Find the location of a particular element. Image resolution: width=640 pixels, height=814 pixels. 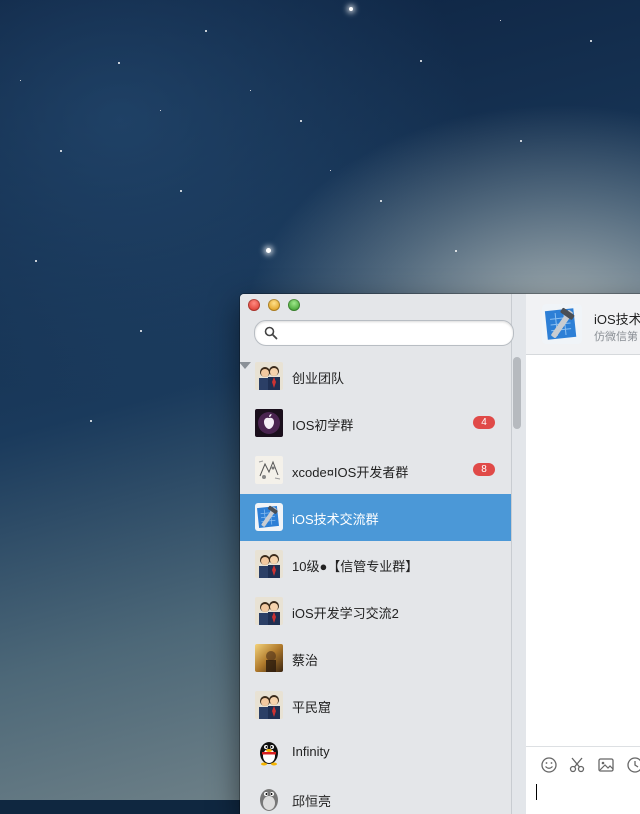

list-item: iOS开发学习交流2 is located at coordinates (375, 611).